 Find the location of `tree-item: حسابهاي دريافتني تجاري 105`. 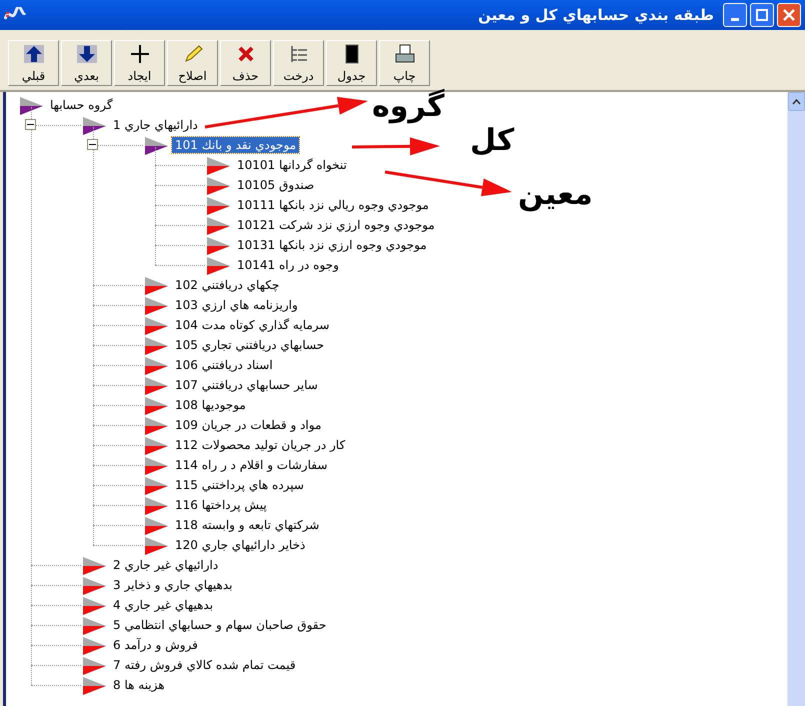

tree-item: حسابهاي دريافتني تجاري 105 is located at coordinates (250, 345).